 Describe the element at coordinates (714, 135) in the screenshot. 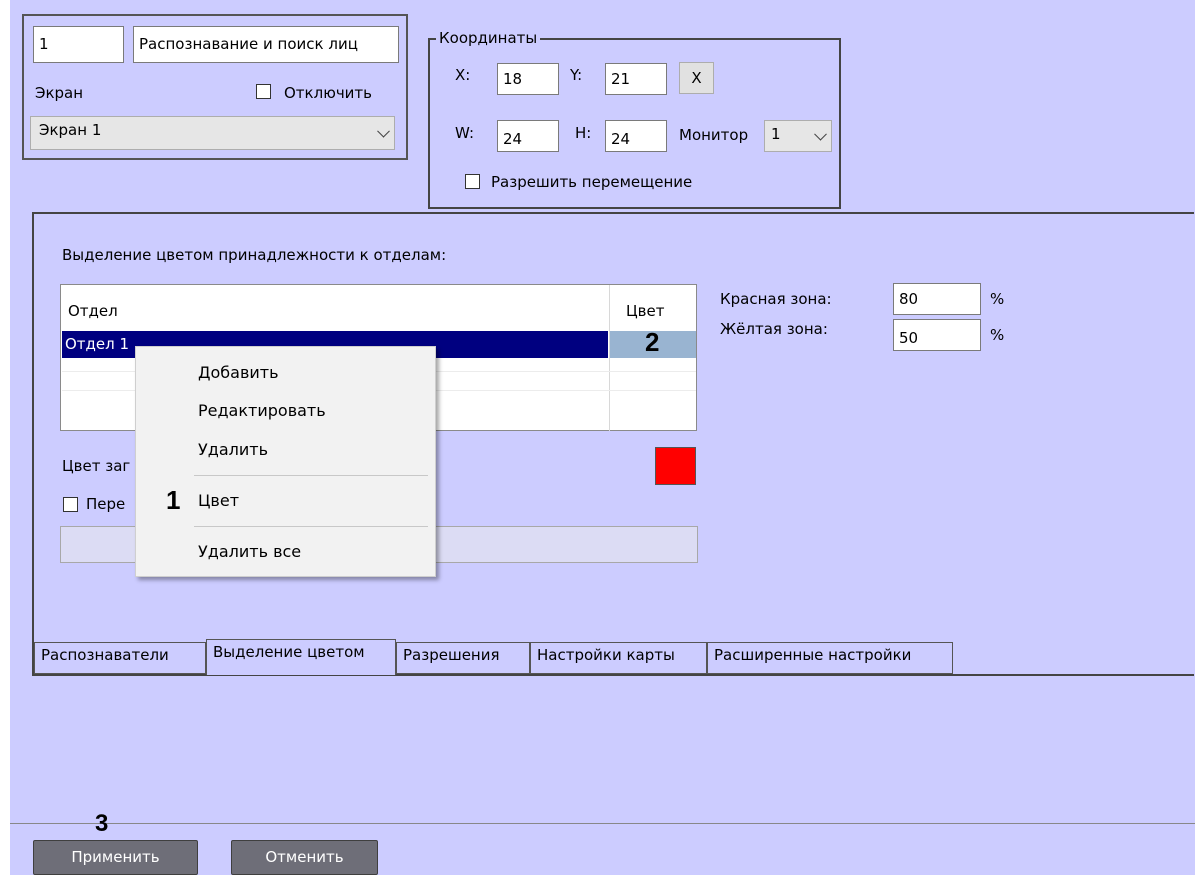

I see `monitor-label: Монитор` at that location.